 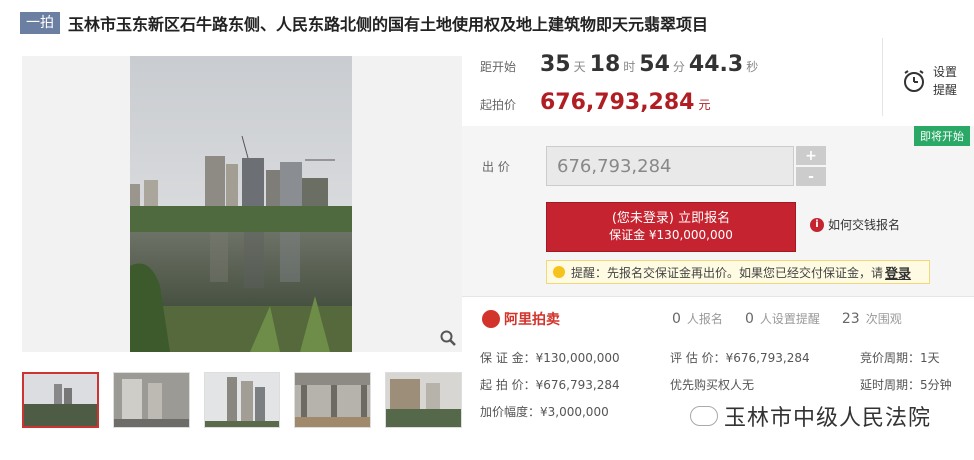 I want to click on bidding-cycle-detail: 竞价周期：1天, so click(x=900, y=358).